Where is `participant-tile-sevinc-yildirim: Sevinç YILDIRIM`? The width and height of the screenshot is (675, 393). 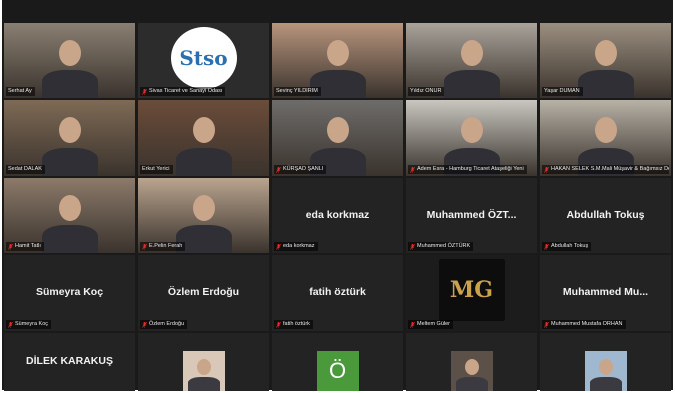
participant-tile-sevinc-yildirim: Sevinç YILDIRIM is located at coordinates (337, 60).